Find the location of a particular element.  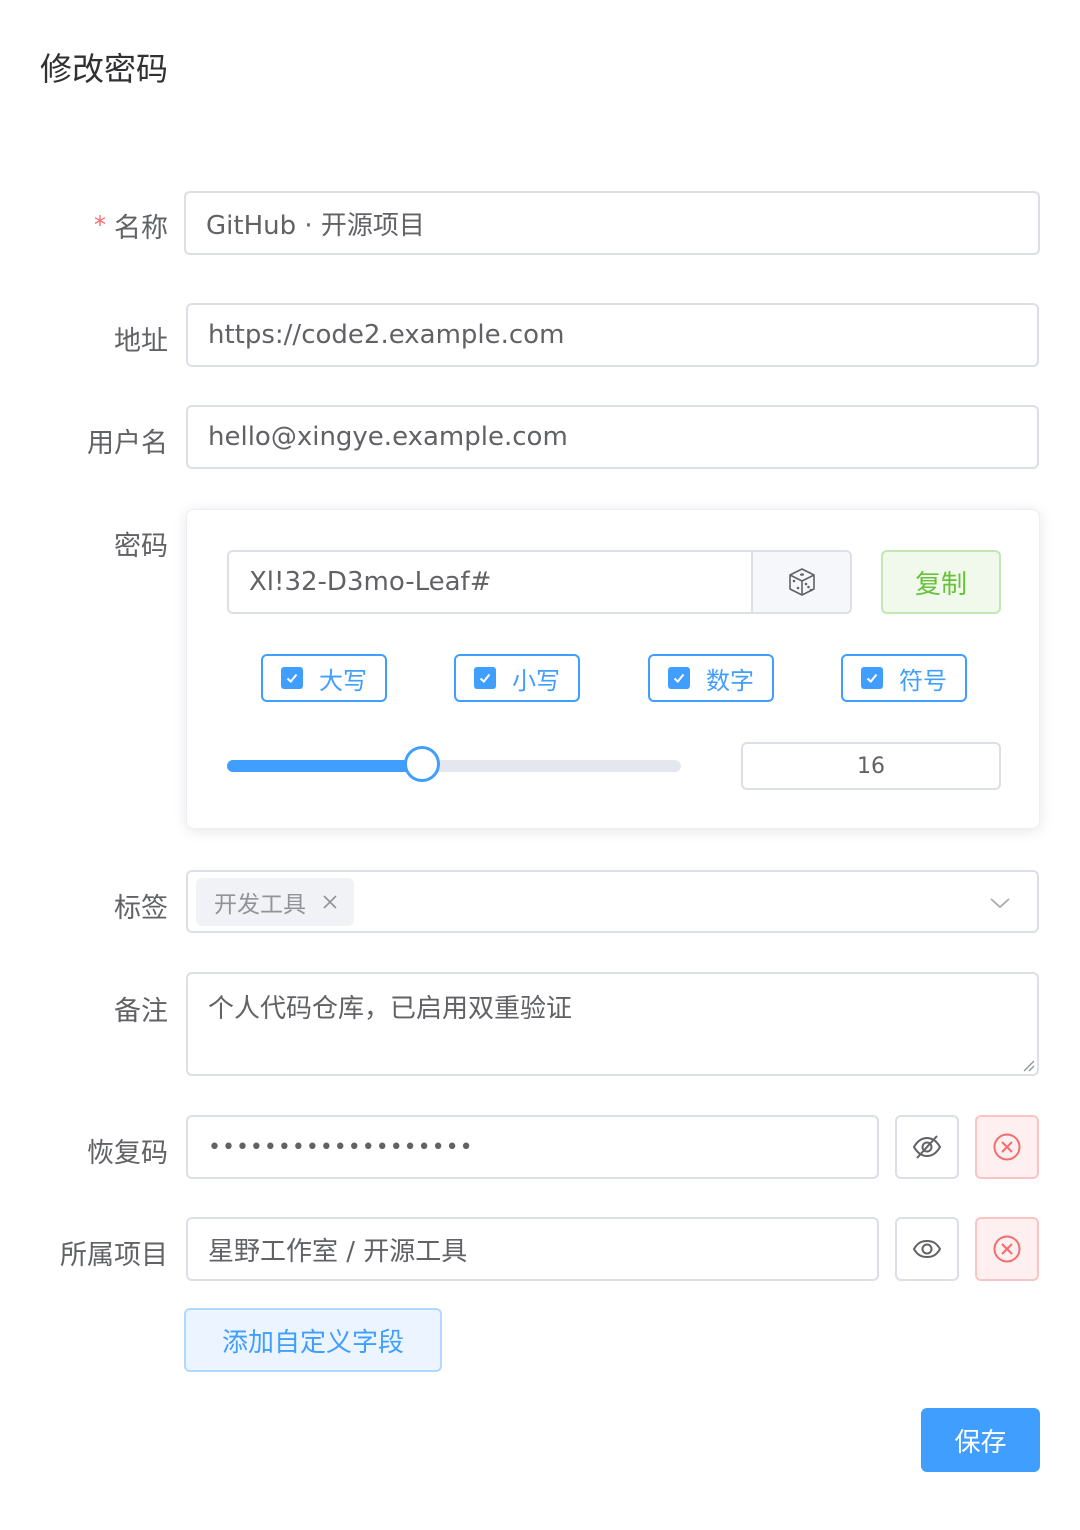

length-value: 16 is located at coordinates (871, 766).